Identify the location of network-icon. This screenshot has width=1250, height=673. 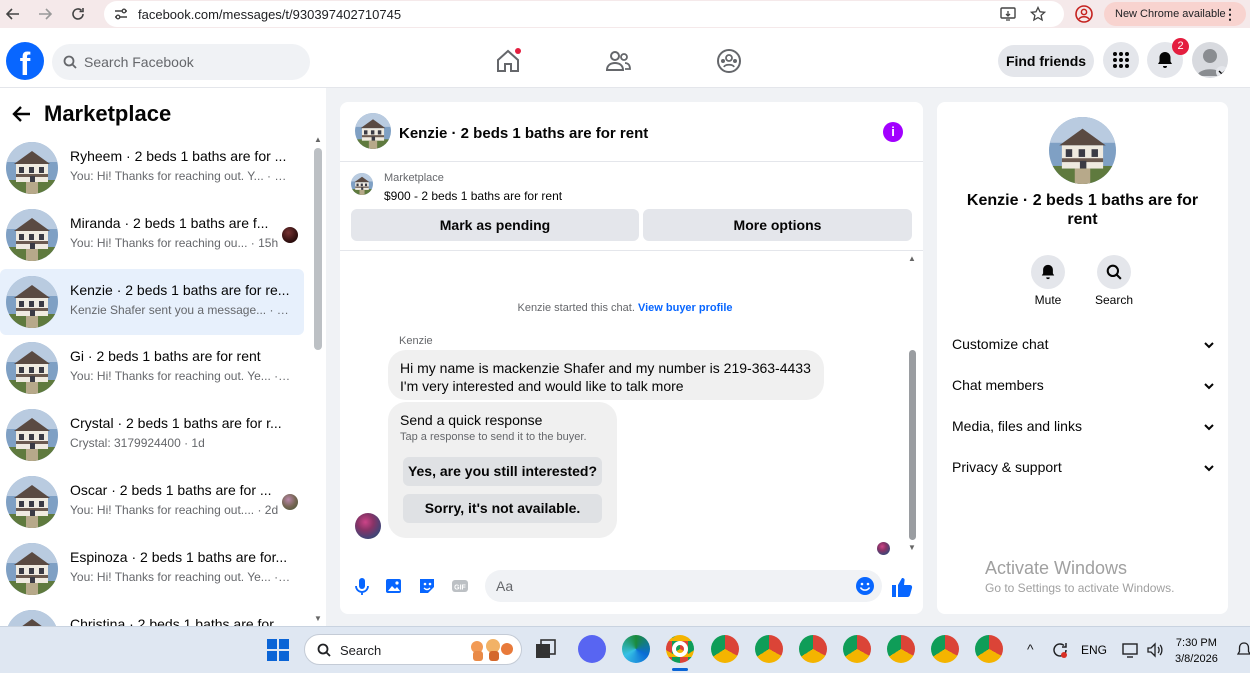
(1131, 650).